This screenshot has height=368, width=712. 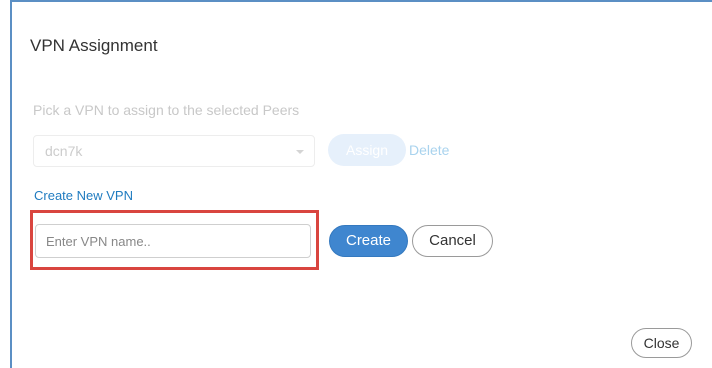 What do you see at coordinates (94, 45) in the screenshot?
I see `dialog-title: VPN Assignment` at bounding box center [94, 45].